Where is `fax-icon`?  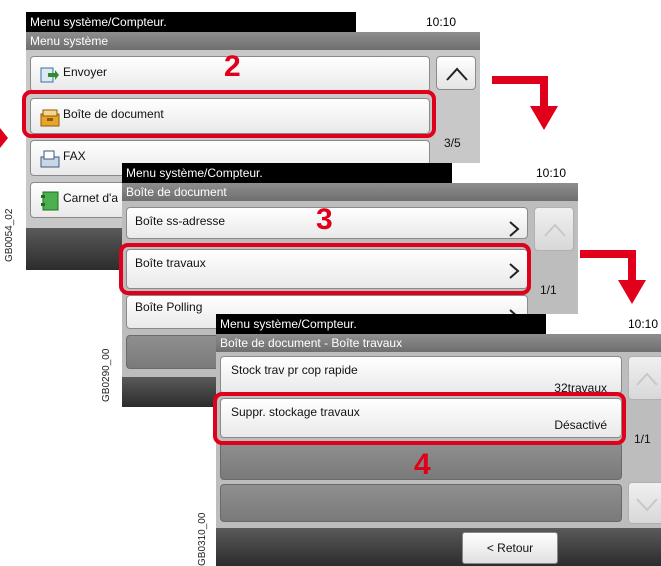
fax-icon is located at coordinates (50, 160).